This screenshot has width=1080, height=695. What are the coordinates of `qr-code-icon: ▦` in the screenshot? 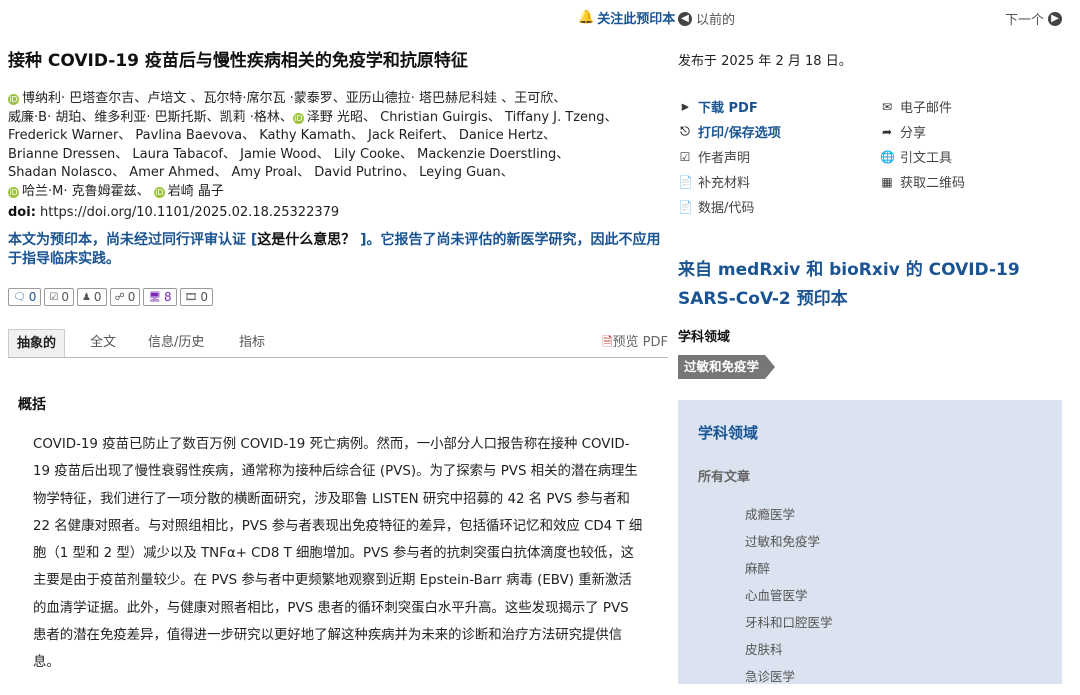 It's located at (887, 181).